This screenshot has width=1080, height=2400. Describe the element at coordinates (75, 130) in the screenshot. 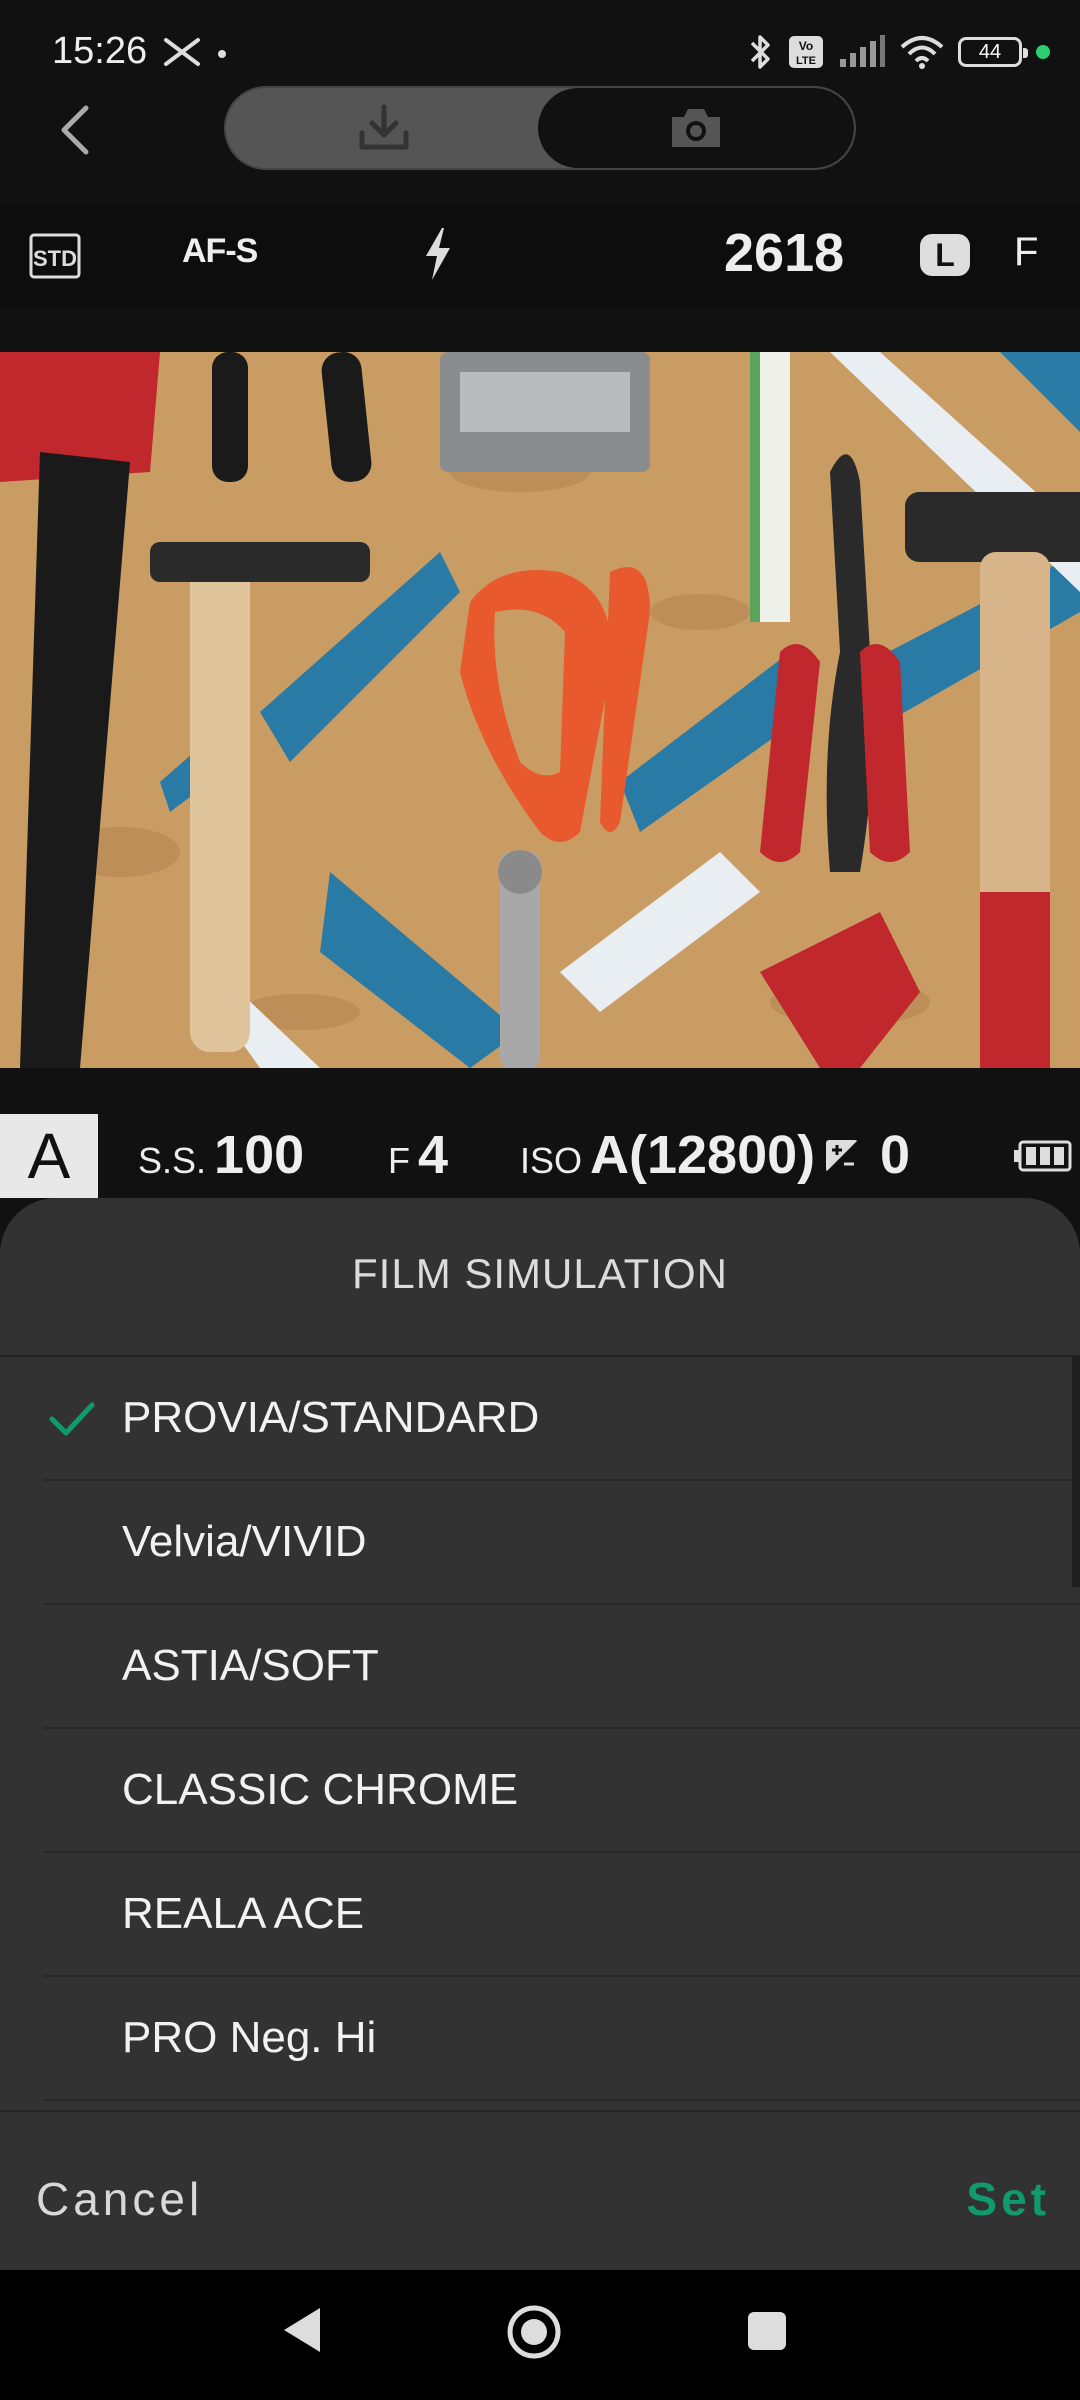

I see `back-button` at that location.